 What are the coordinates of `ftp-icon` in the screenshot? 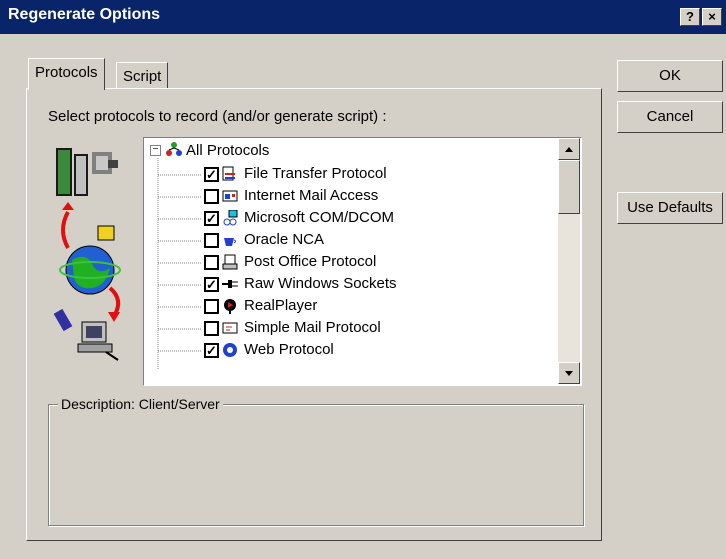 It's located at (228, 173).